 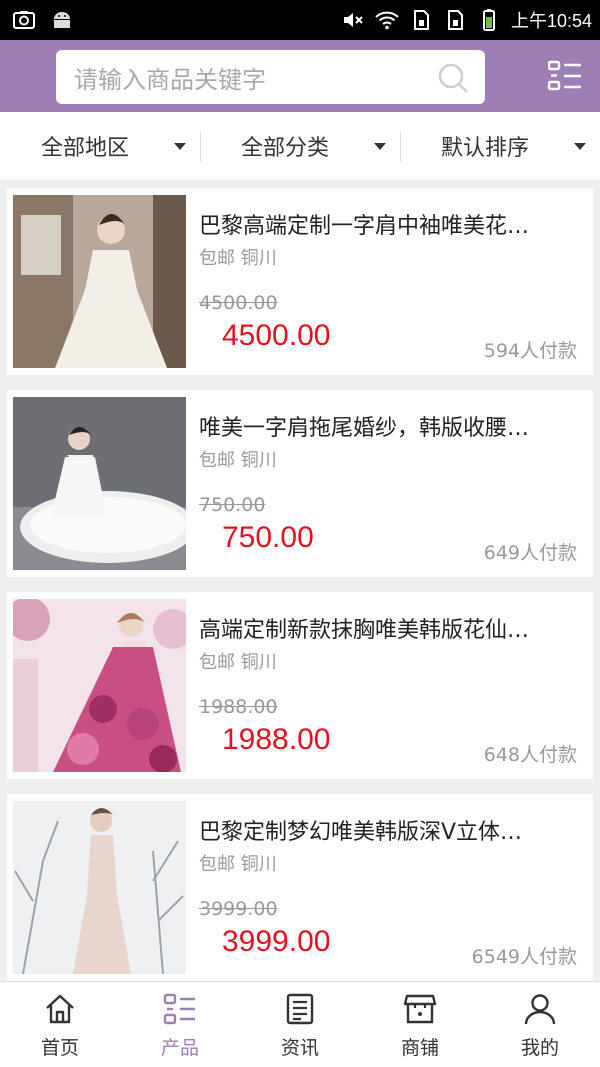 What do you see at coordinates (179, 1048) in the screenshot?
I see `nav-label: 产品` at bounding box center [179, 1048].